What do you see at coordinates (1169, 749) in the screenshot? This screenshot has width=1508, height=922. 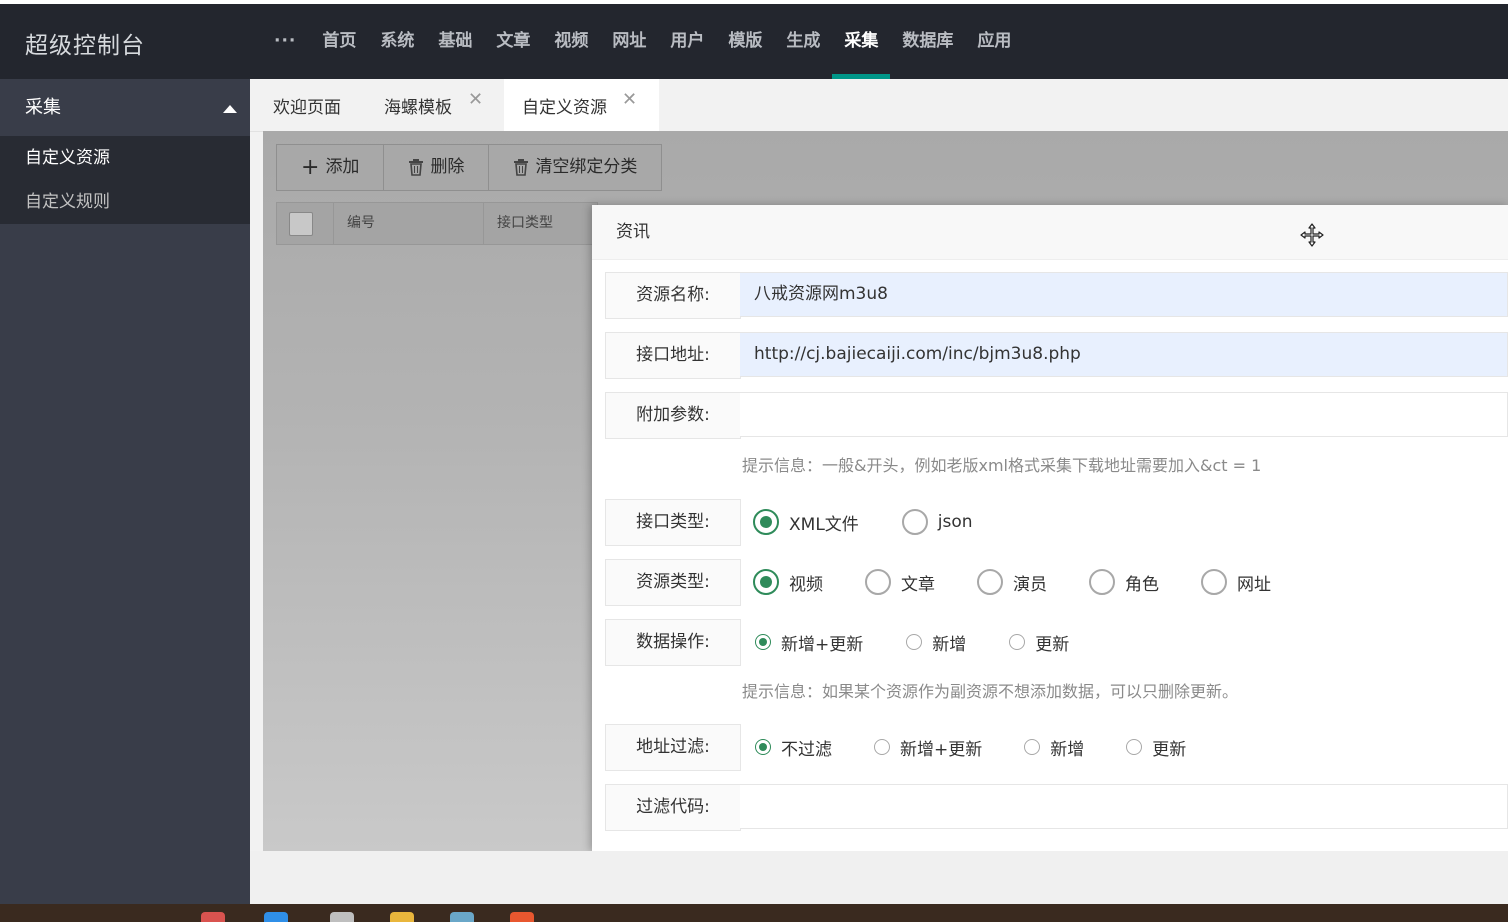 I see `radio-label: 更新` at bounding box center [1169, 749].